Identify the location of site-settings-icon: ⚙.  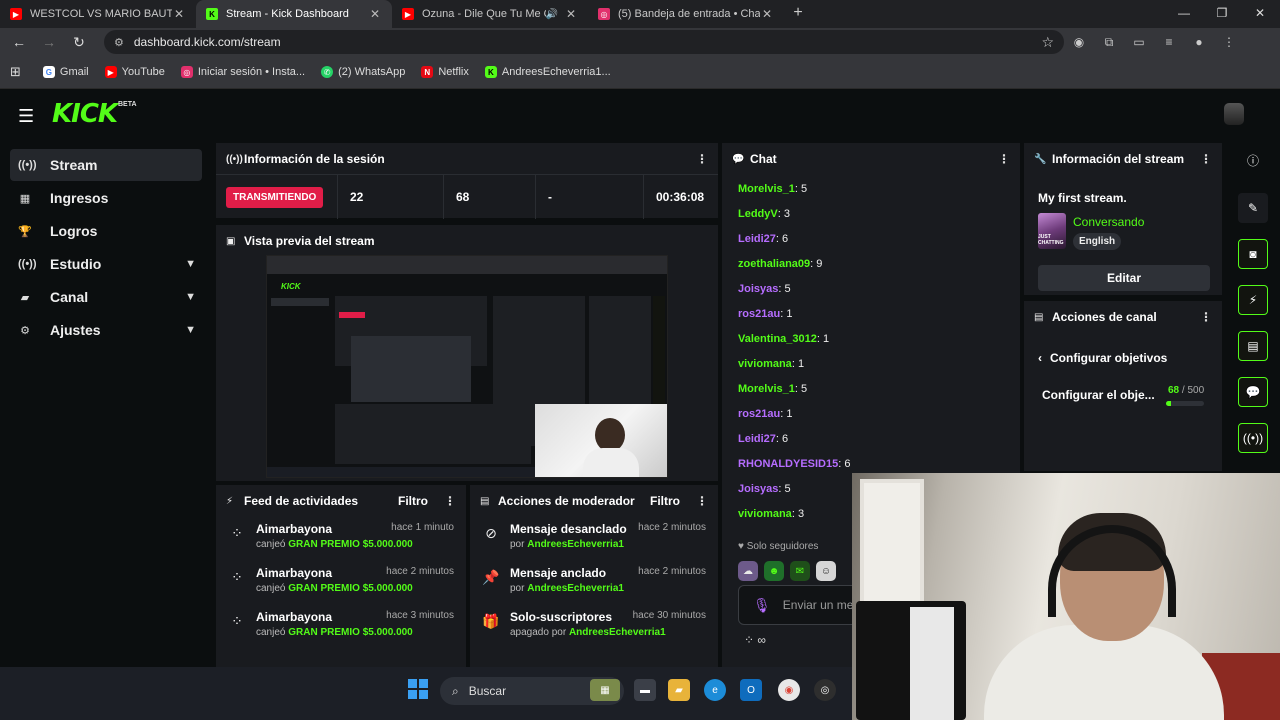
(119, 42).